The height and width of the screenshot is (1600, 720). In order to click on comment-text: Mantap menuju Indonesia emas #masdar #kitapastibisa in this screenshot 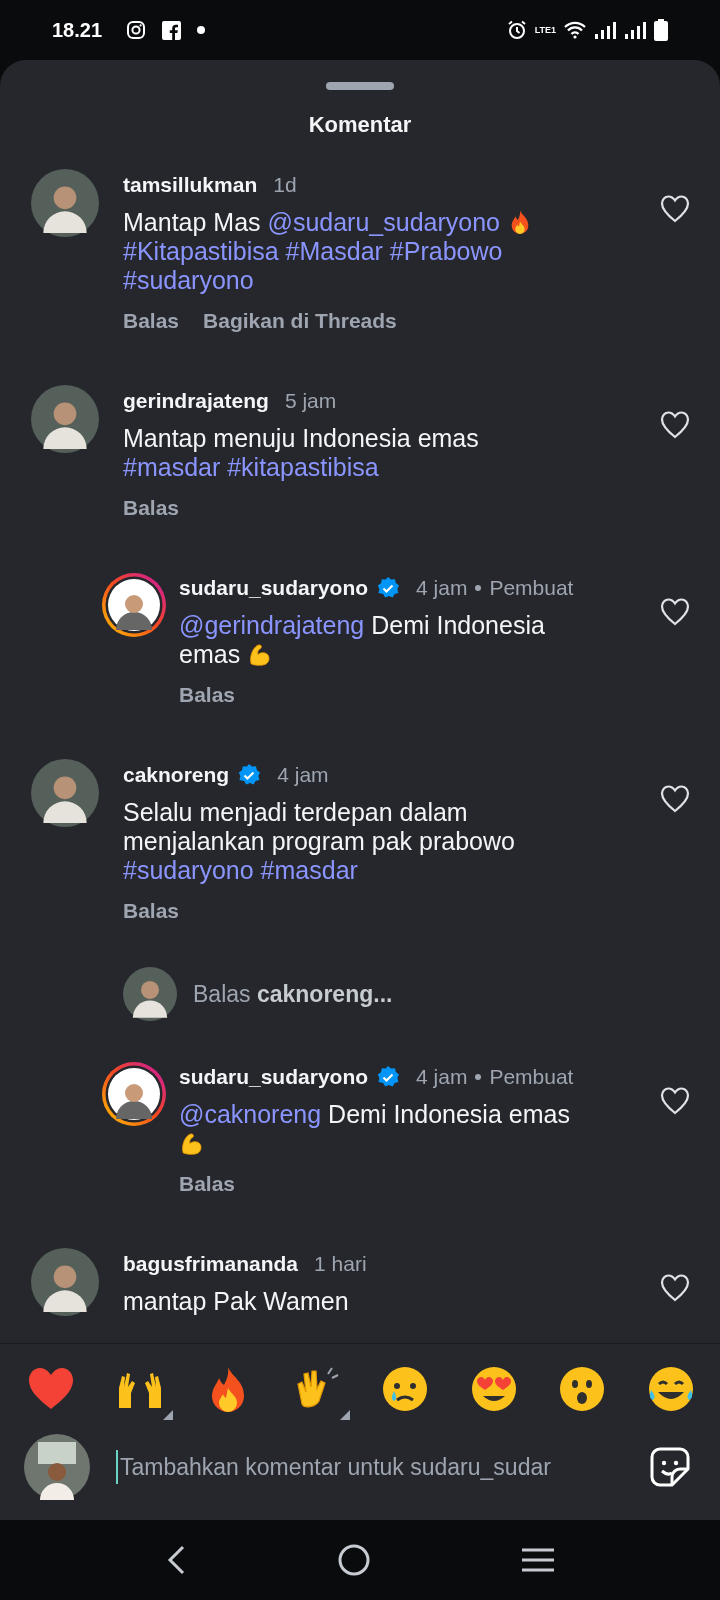, I will do `click(301, 453)`.